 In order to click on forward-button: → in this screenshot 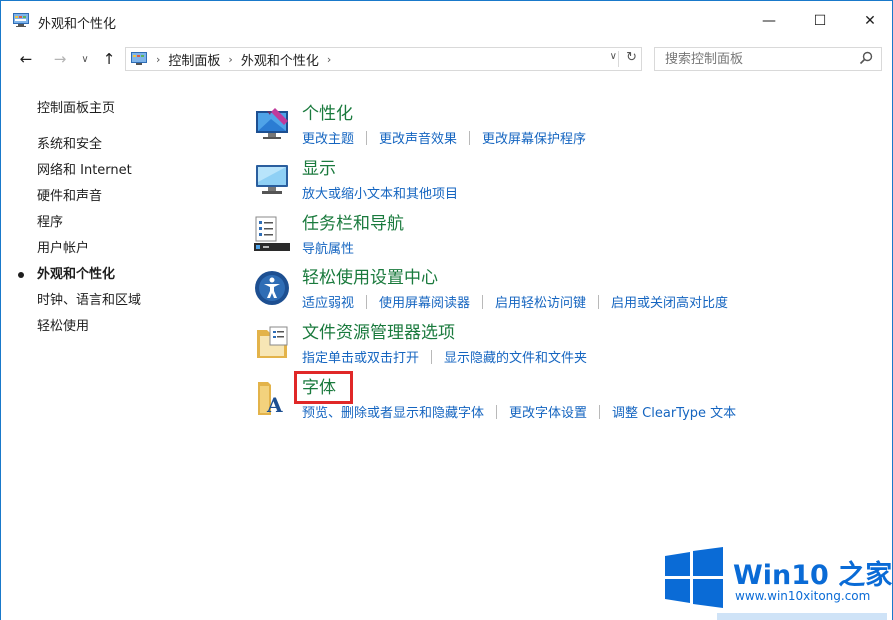, I will do `click(60, 59)`.